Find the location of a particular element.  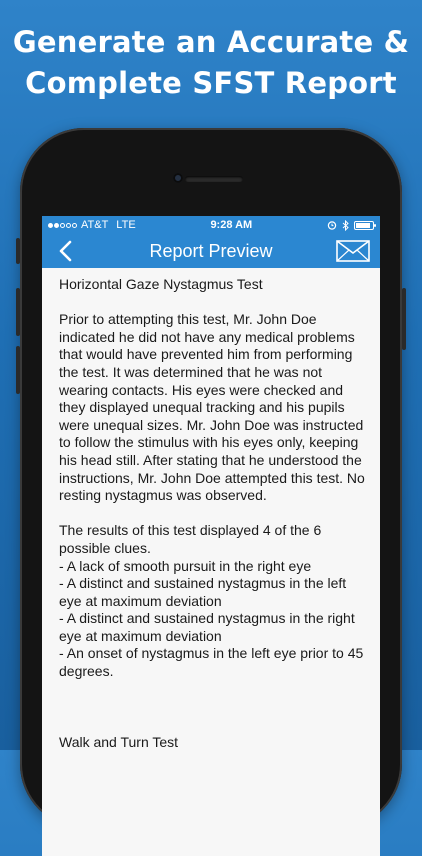

mute-switch is located at coordinates (18, 251).